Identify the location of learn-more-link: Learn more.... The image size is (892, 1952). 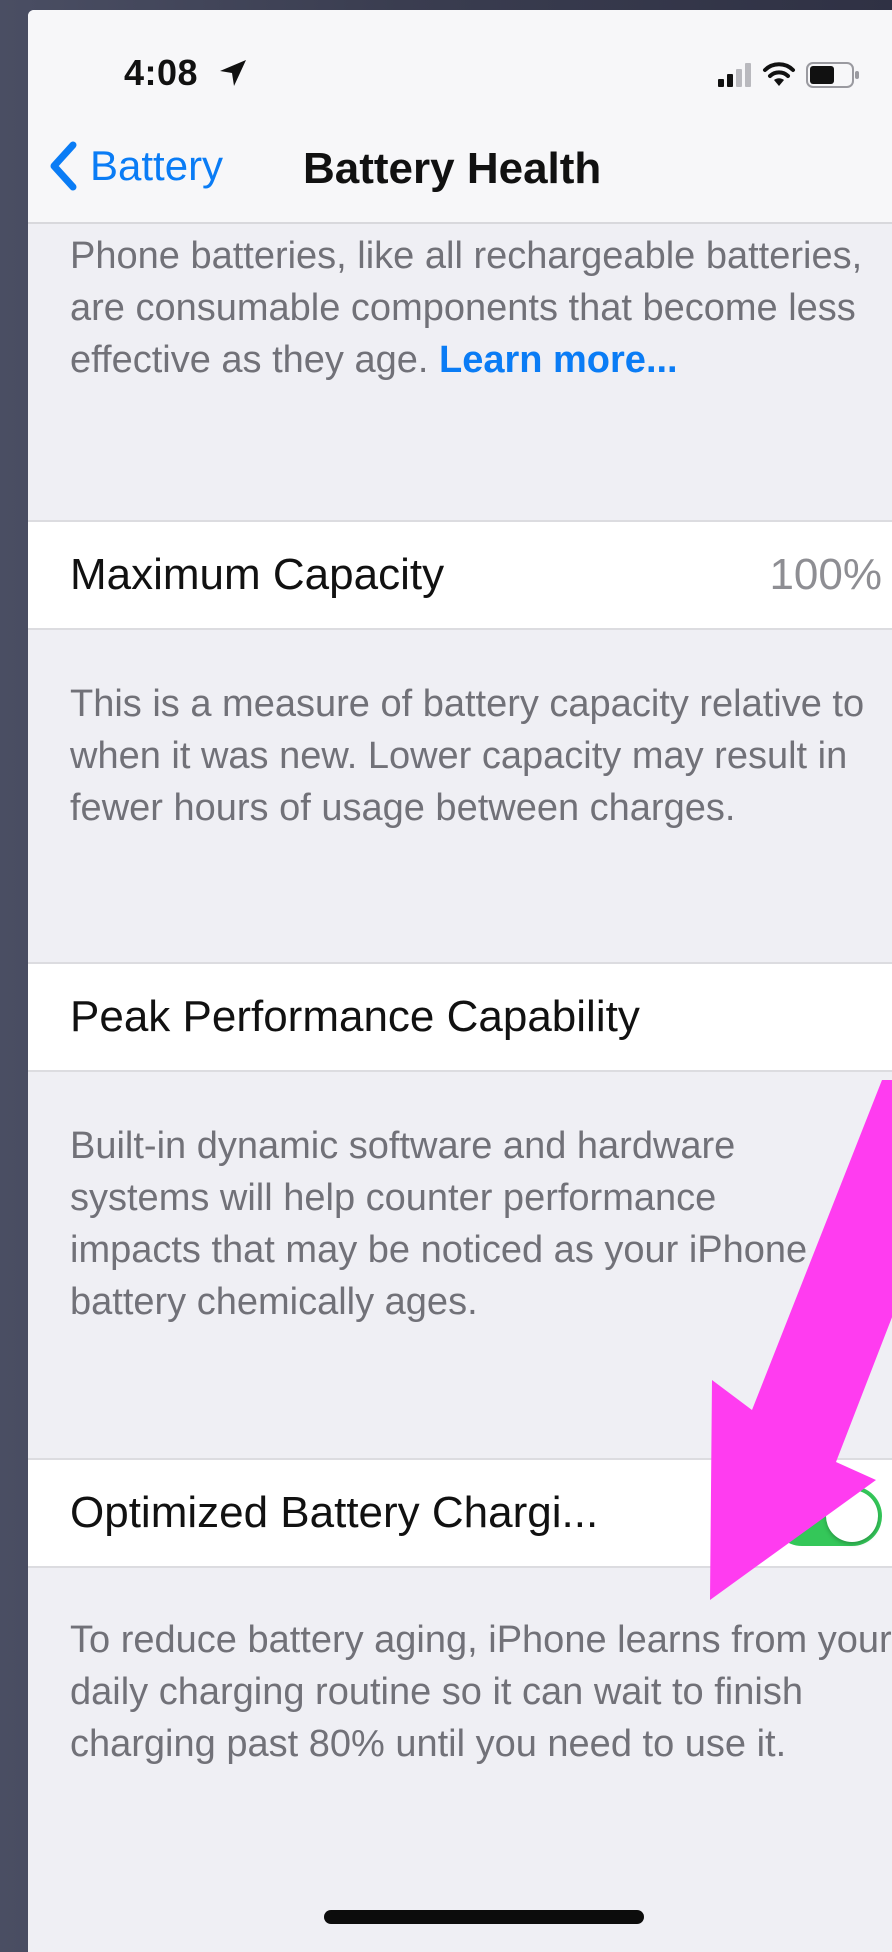
(558, 360).